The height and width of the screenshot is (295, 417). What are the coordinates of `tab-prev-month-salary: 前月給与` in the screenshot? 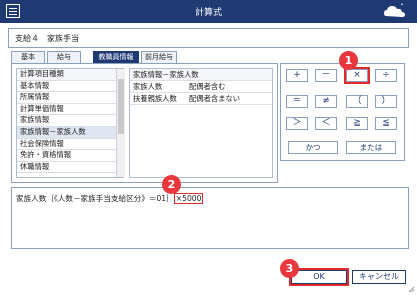 It's located at (159, 57).